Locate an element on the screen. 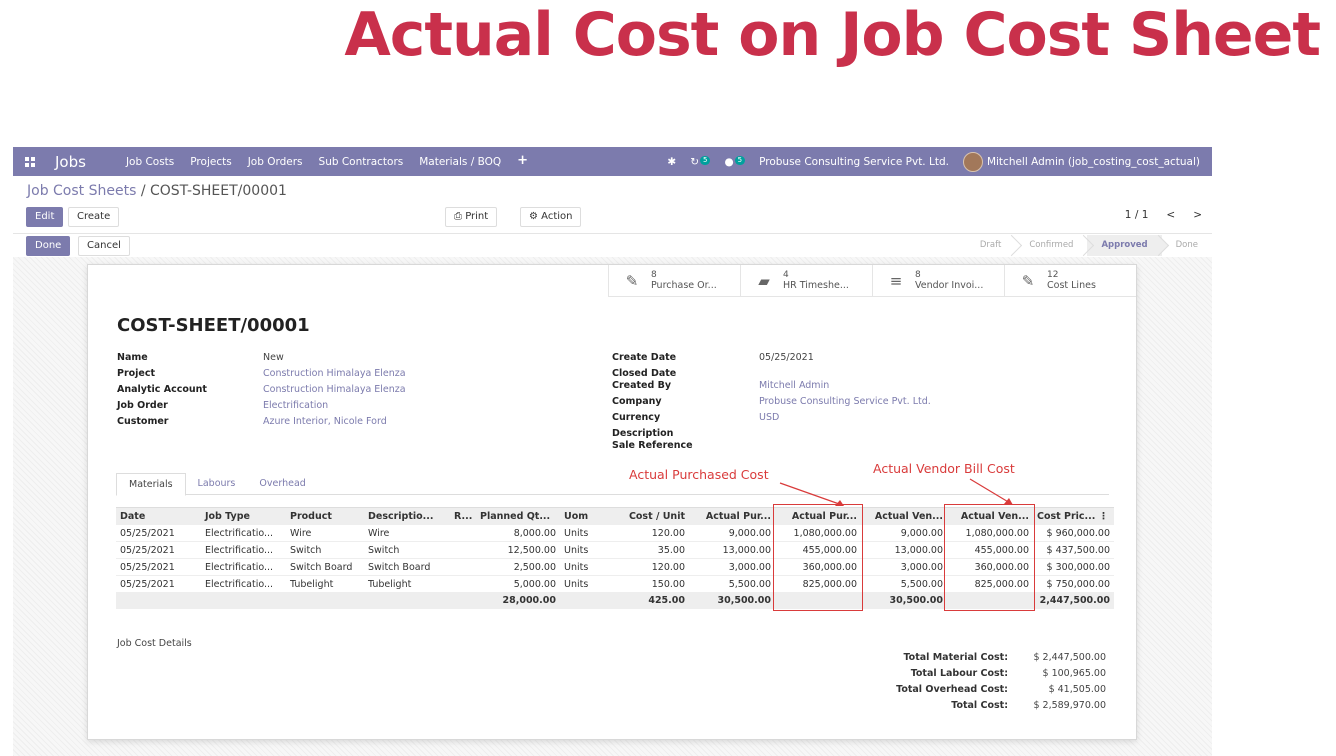 The image size is (1336, 756). total-overhead-cost: Total Overhead Cost: $ 41,505.00 is located at coordinates (1001, 690).